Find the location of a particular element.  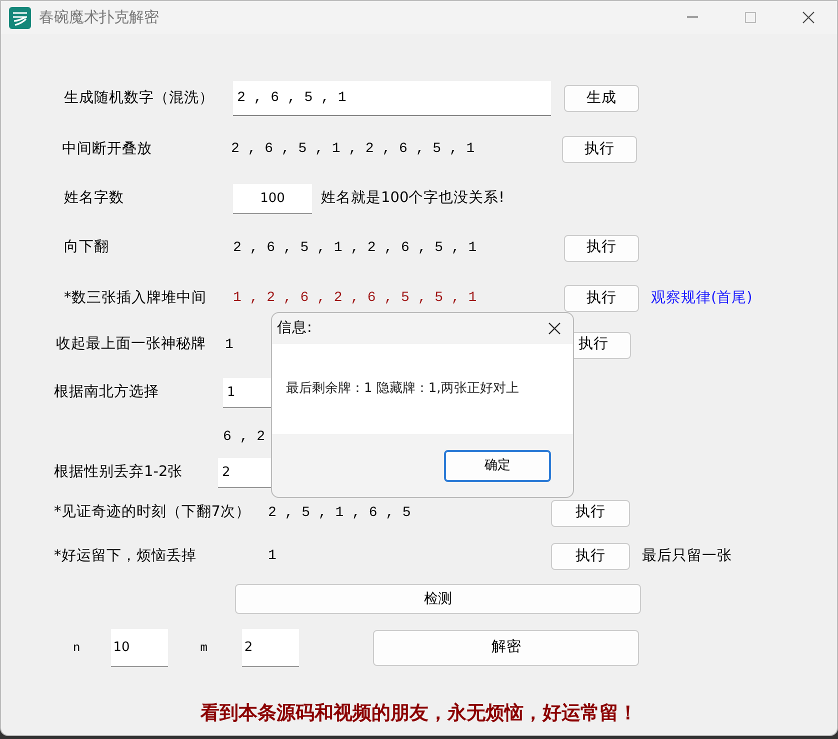

m-field: 2 is located at coordinates (271, 648).